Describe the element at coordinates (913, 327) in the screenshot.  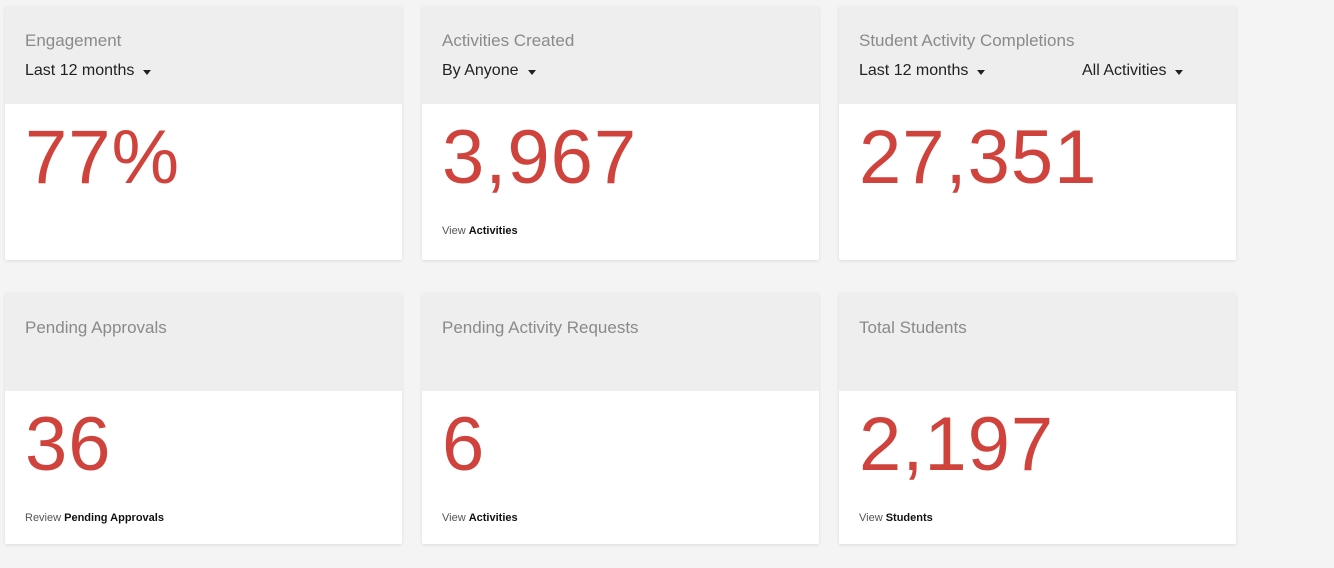
I see `card-title: Total Students` at that location.